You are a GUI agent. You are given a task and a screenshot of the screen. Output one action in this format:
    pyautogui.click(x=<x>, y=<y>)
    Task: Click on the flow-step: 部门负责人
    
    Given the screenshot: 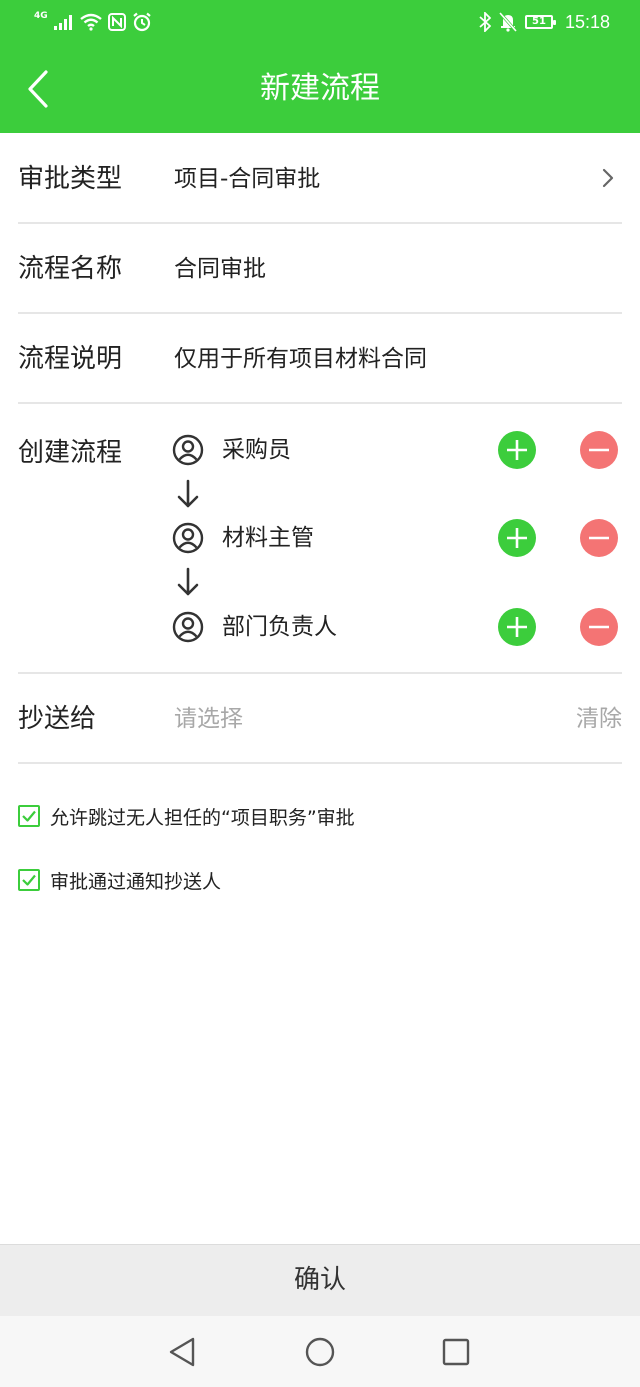 What is the action you would take?
    pyautogui.click(x=320, y=627)
    